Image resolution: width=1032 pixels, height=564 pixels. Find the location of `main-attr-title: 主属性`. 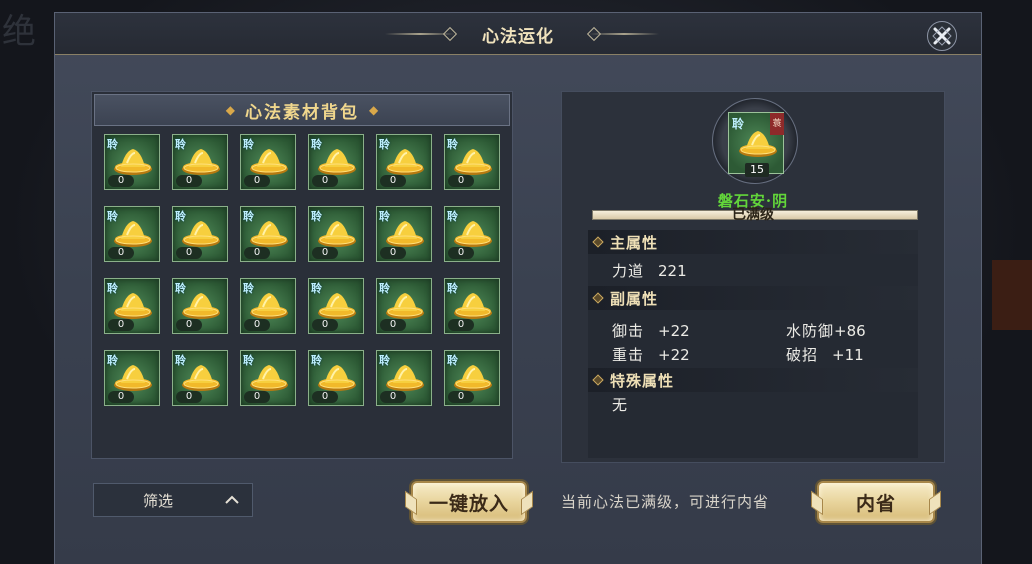

main-attr-title: 主属性 is located at coordinates (634, 242).